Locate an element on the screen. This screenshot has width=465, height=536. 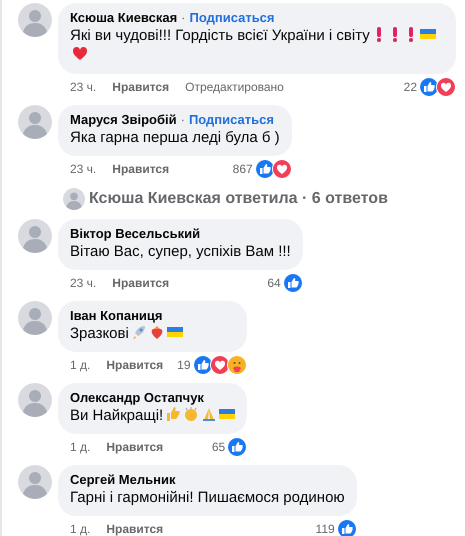
comment-text: Ви Найкращі! is located at coordinates (153, 416).